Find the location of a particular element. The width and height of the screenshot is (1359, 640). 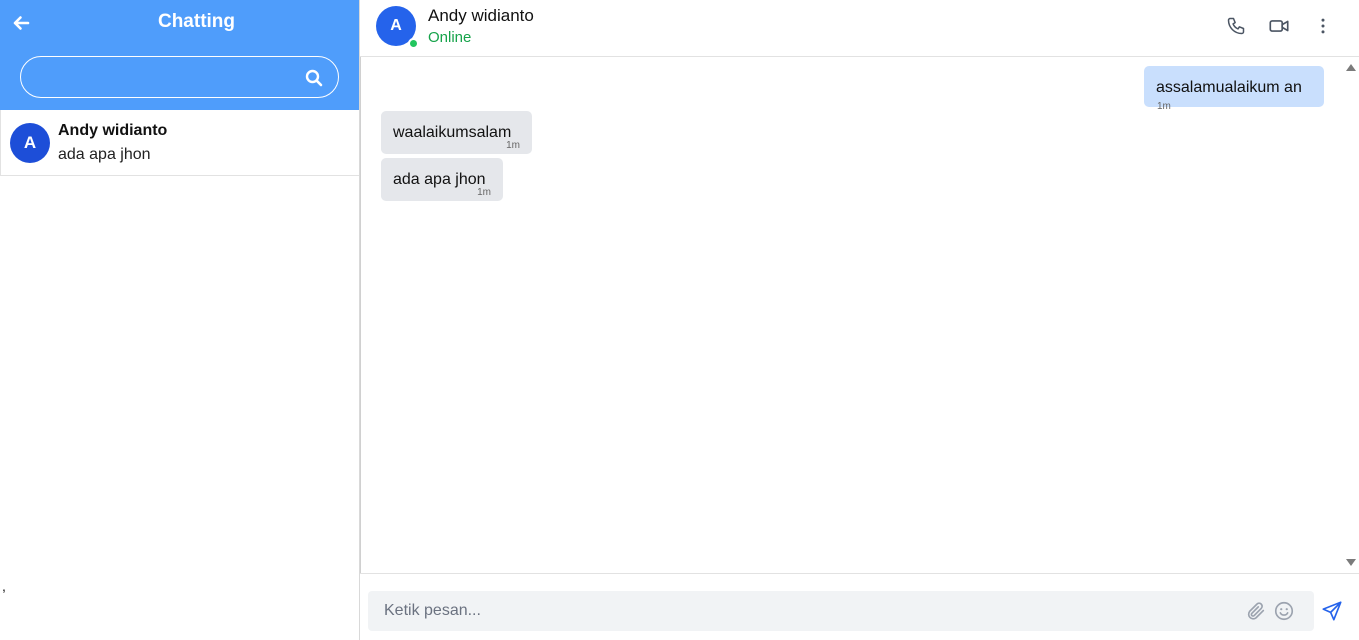

message-text: waalaikumsalam is located at coordinates (452, 132).